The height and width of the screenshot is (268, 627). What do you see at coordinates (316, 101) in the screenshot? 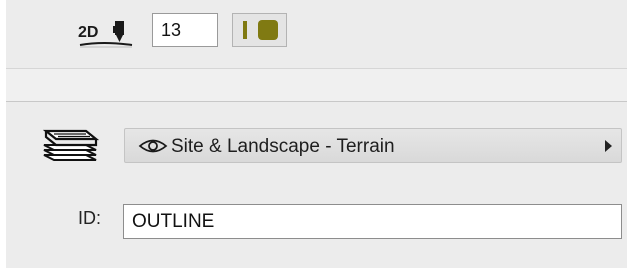
I see `divider` at bounding box center [316, 101].